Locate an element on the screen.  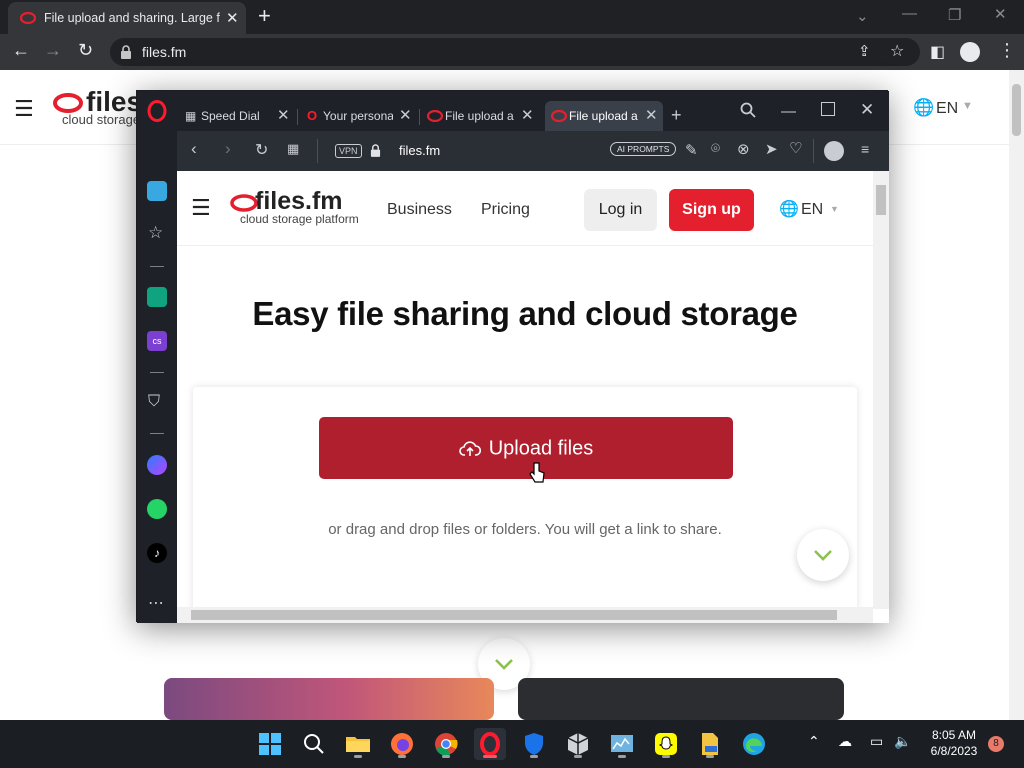
taskbar-file-explorer is located at coordinates (358, 744).